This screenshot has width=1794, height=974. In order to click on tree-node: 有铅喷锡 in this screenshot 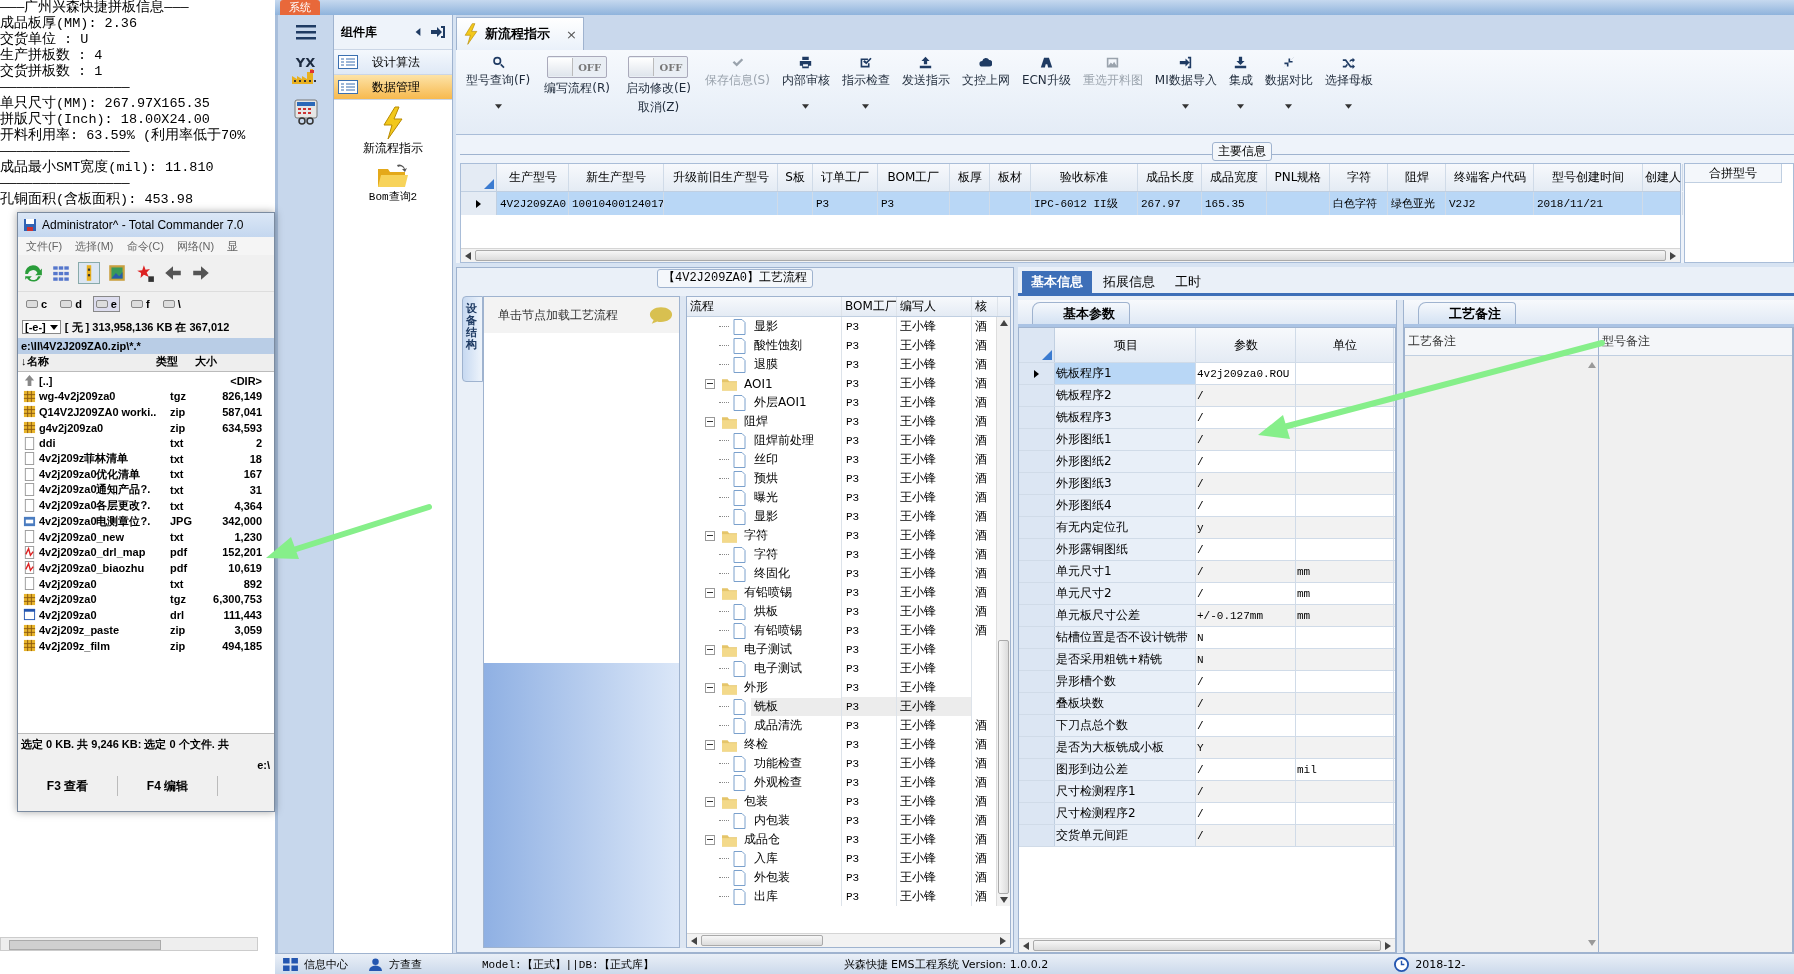, I will do `click(768, 592)`.